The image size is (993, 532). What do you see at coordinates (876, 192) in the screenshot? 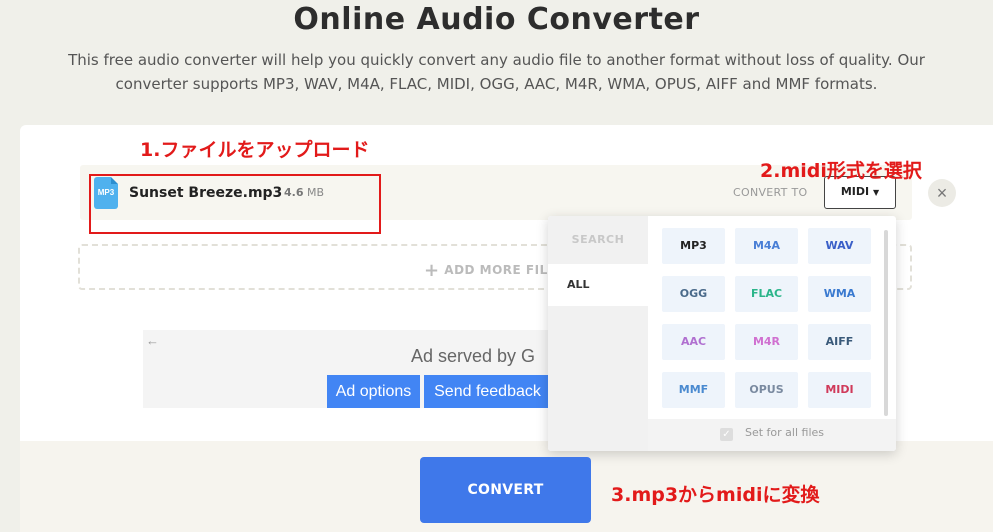
I see `caret-down-icon: ▼` at bounding box center [876, 192].